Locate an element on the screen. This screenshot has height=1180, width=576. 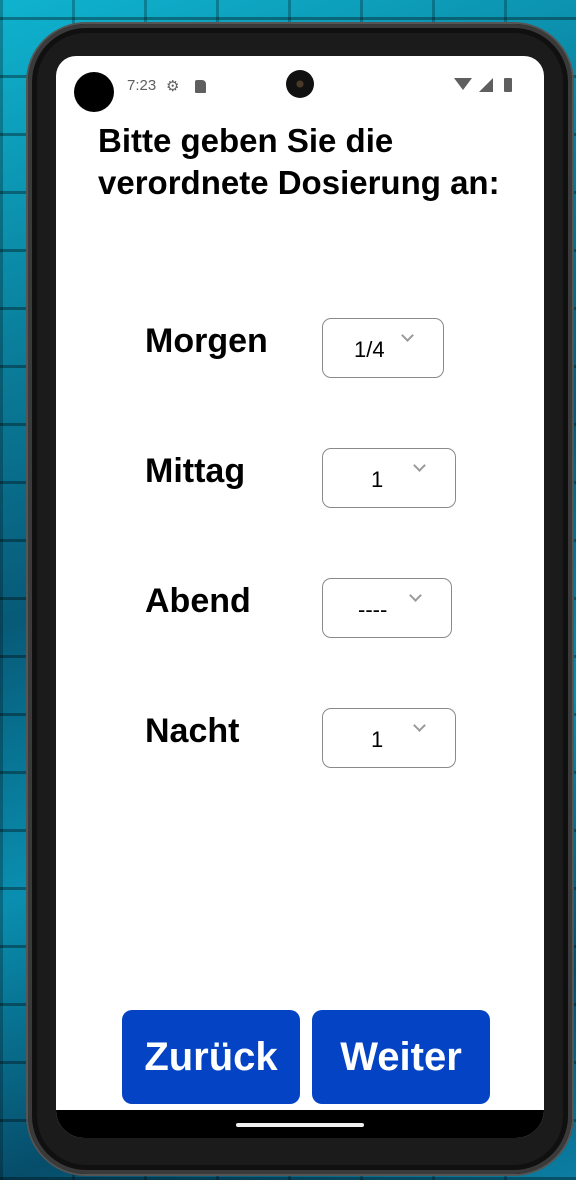
home-indicator is located at coordinates (300, 1125).